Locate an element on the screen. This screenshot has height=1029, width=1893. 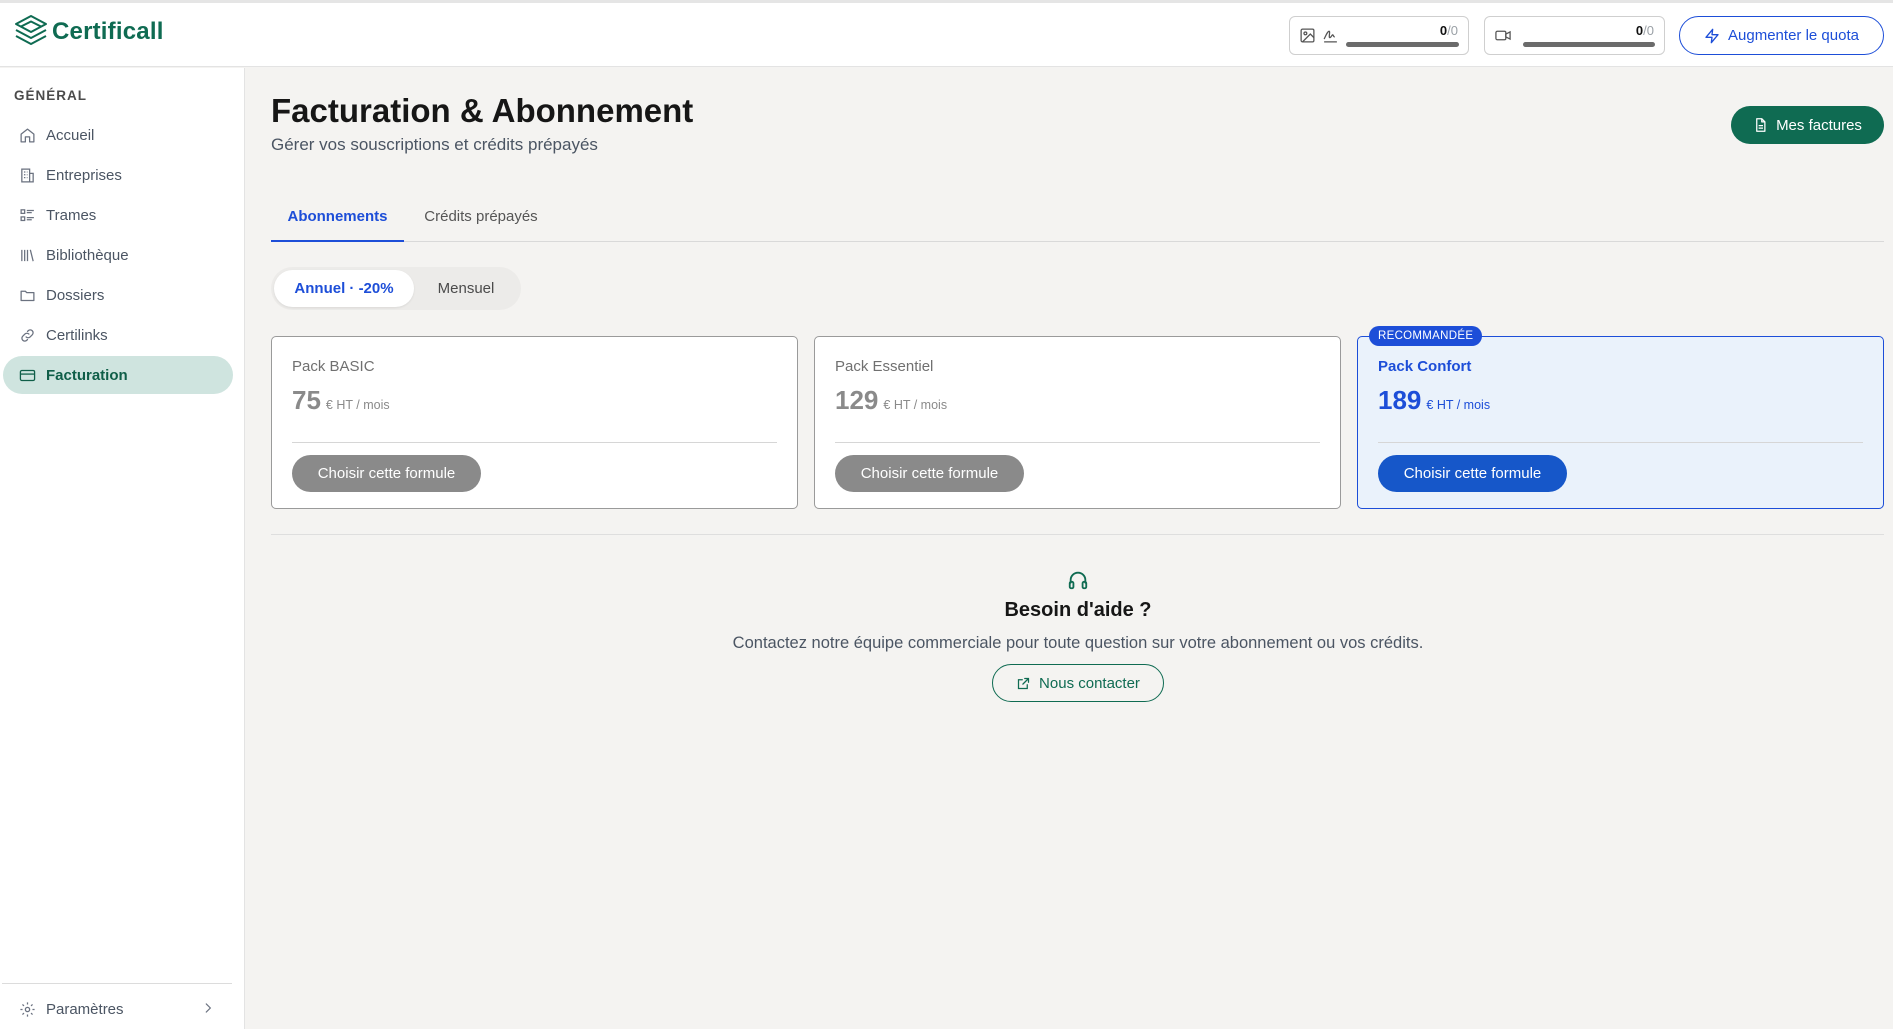
link-icon is located at coordinates (27, 335).